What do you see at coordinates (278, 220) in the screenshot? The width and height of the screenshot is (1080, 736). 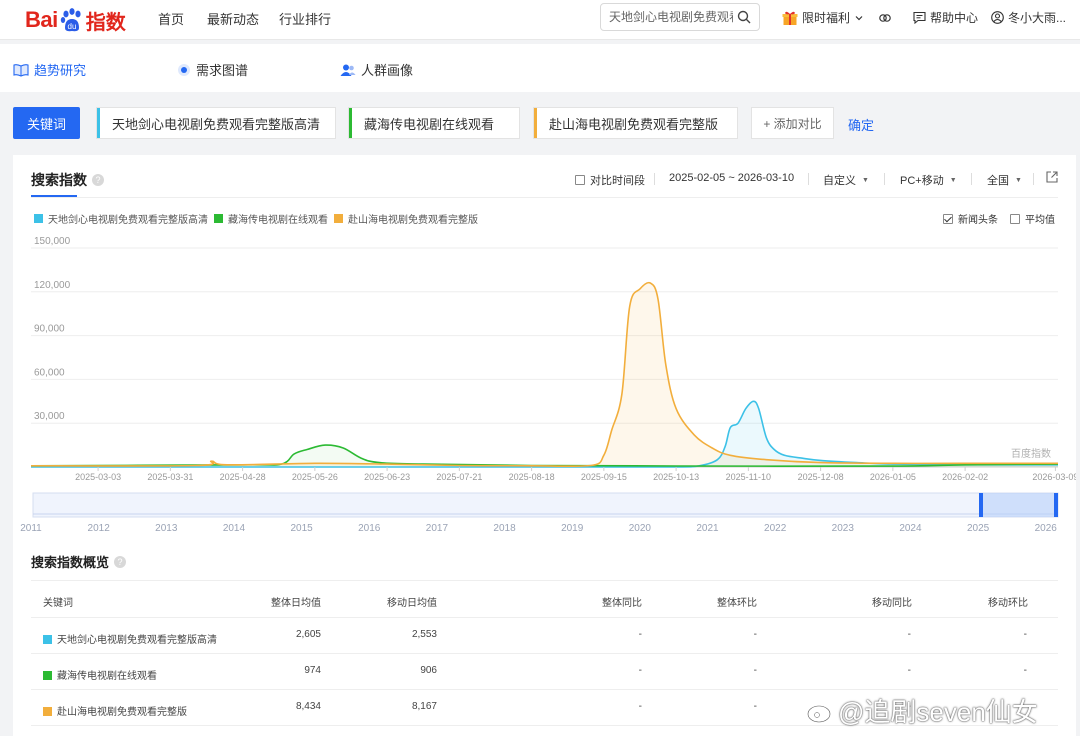 I see `legend-label: 藏海传电视剧在线观看` at bounding box center [278, 220].